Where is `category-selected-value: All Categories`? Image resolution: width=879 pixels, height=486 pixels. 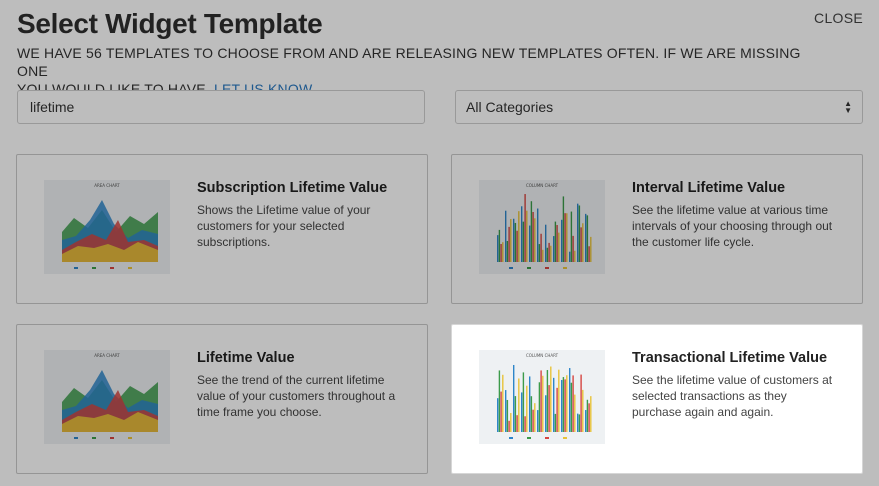
category-selected-value: All Categories is located at coordinates (510, 107).